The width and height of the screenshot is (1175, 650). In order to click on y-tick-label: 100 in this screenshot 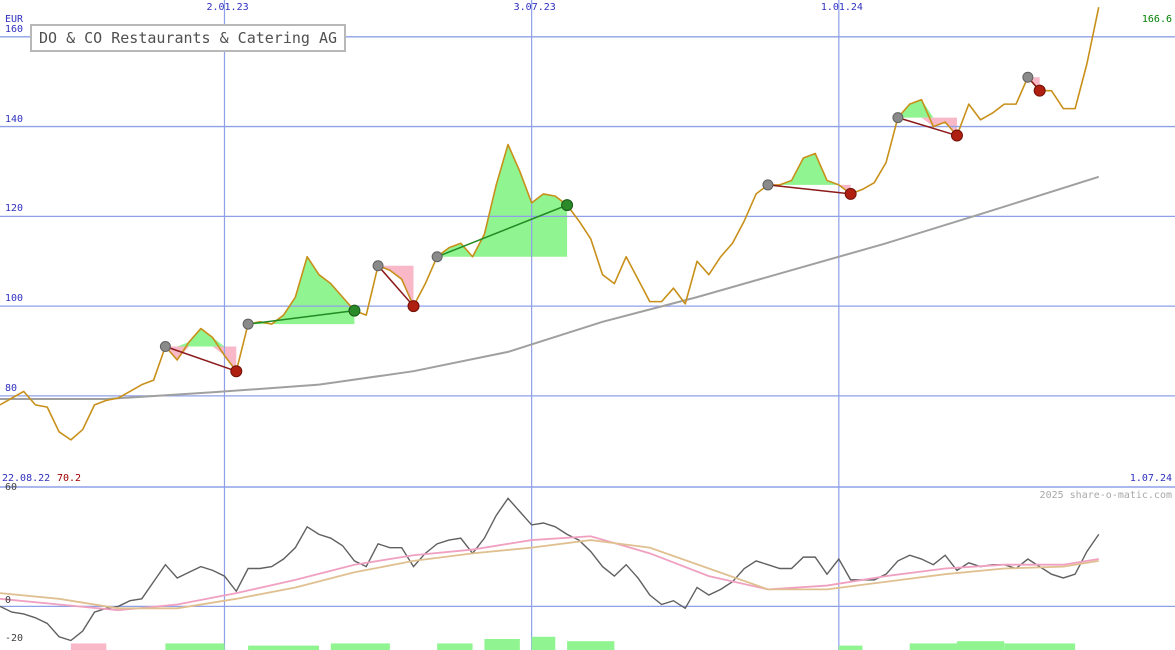, I will do `click(14, 299)`.